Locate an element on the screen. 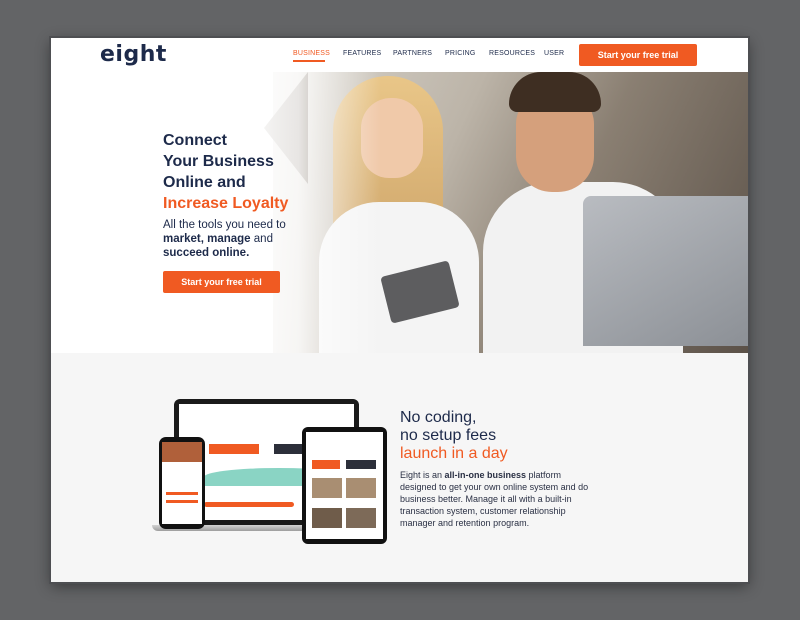 This screenshot has height=620, width=800. hero-title-line2: Your Business is located at coordinates (218, 161).